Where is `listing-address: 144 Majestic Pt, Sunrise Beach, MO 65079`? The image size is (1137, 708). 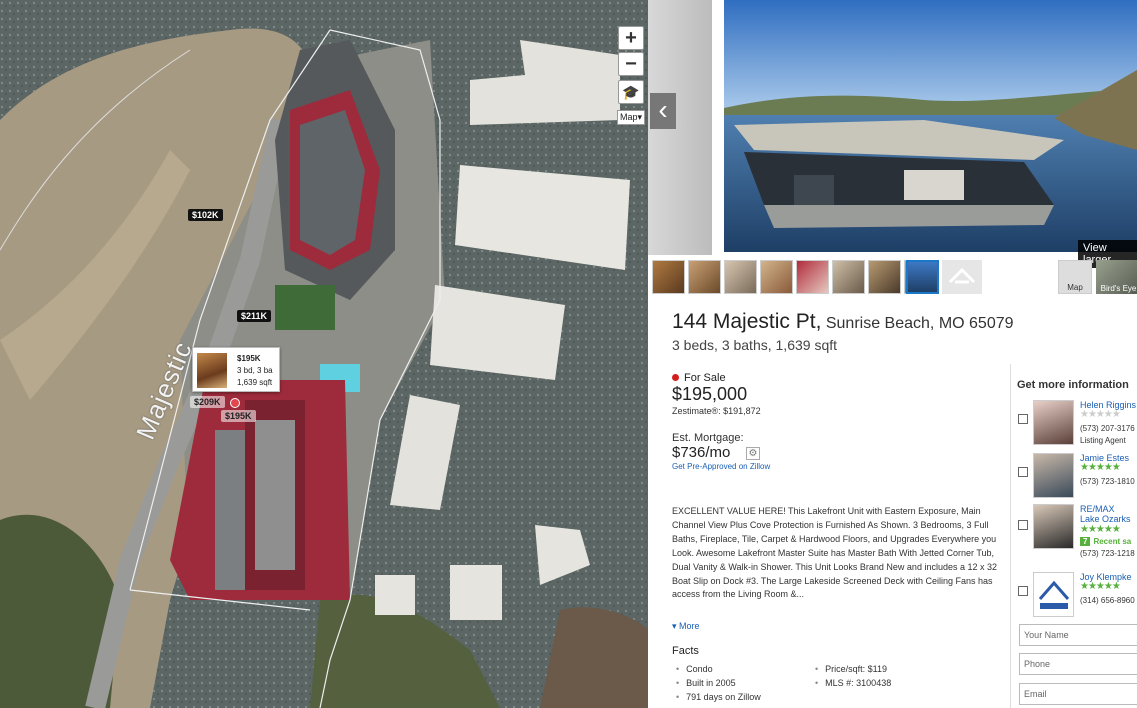 listing-address: 144 Majestic Pt, Sunrise Beach, MO 65079 is located at coordinates (843, 322).